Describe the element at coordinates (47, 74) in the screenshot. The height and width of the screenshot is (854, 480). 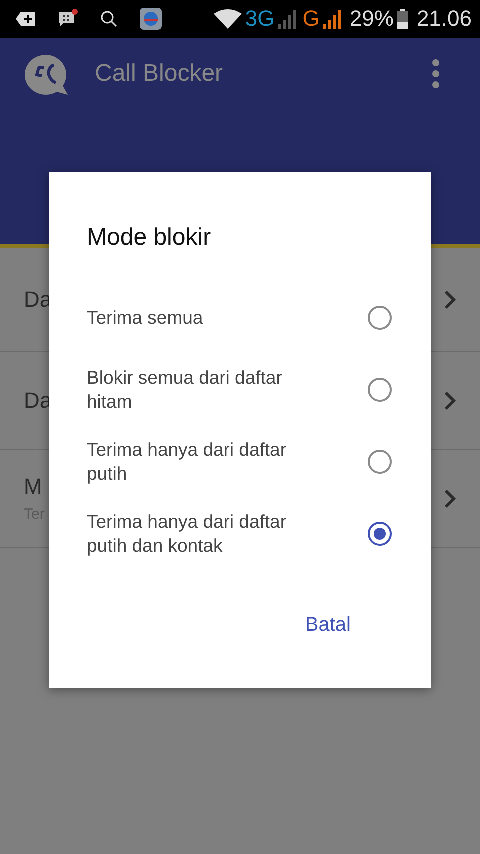
I see `phone-bubble-icon` at that location.